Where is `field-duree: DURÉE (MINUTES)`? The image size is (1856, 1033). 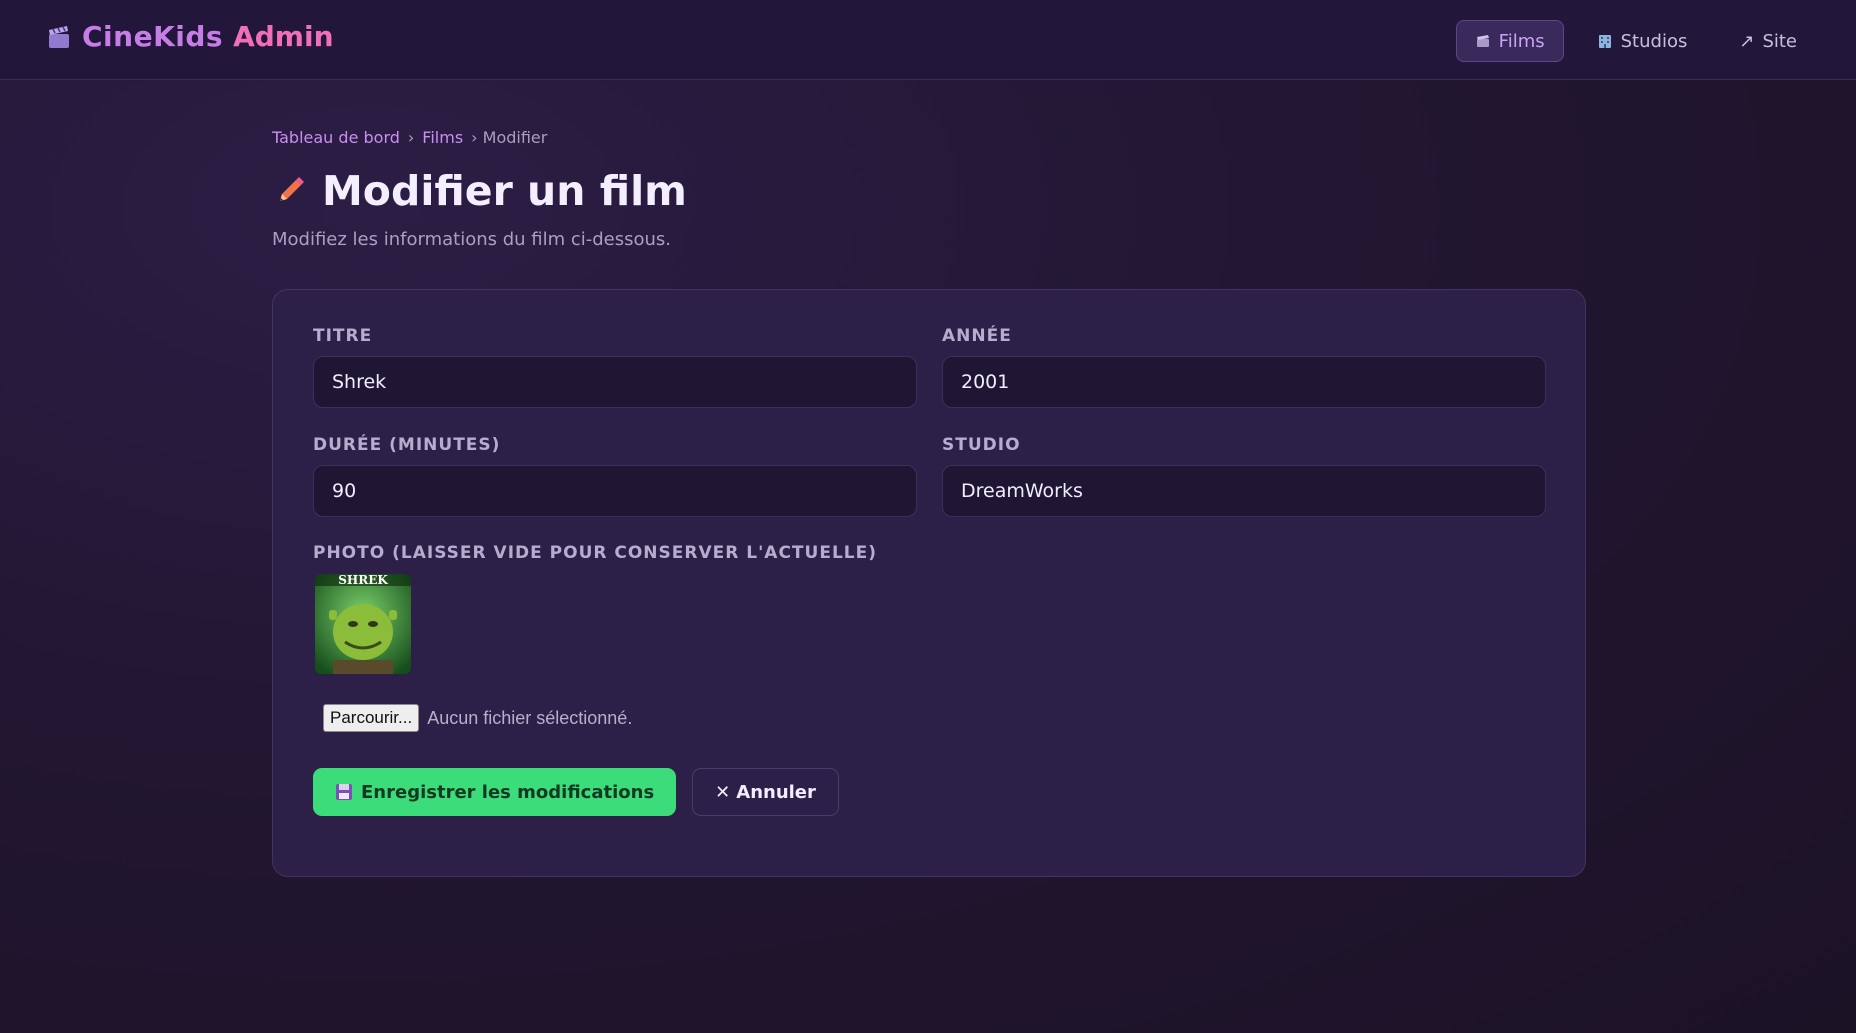
field-duree: DURÉE (MINUTES) is located at coordinates (615, 476).